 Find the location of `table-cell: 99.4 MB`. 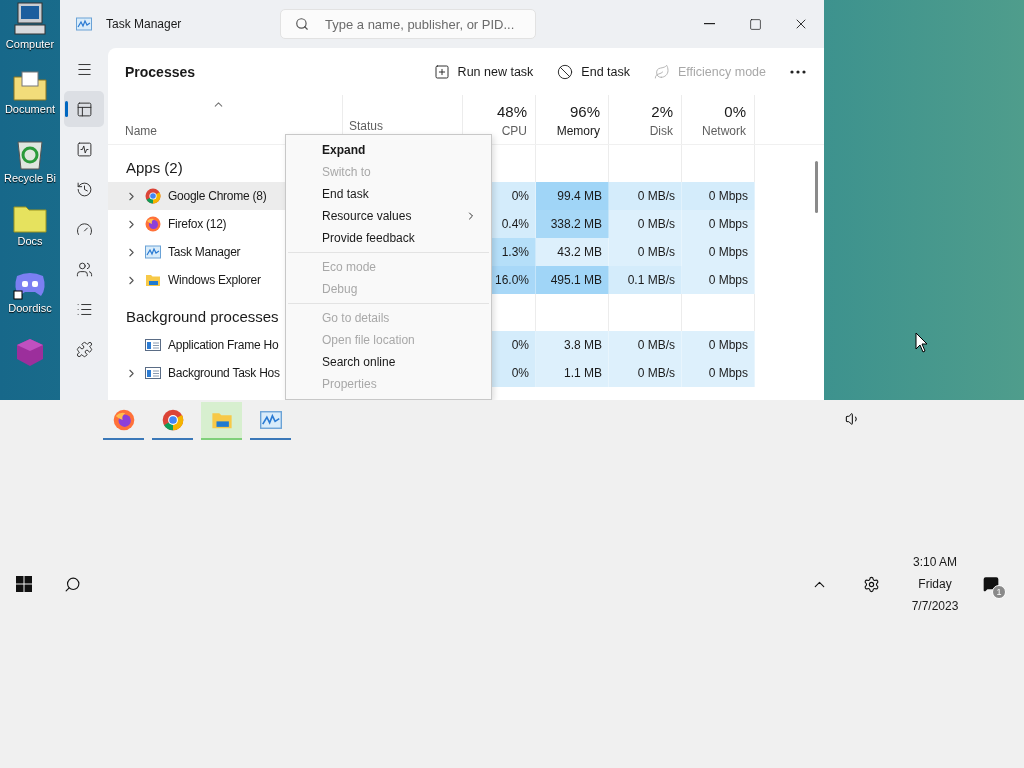

table-cell: 99.4 MB is located at coordinates (572, 196).